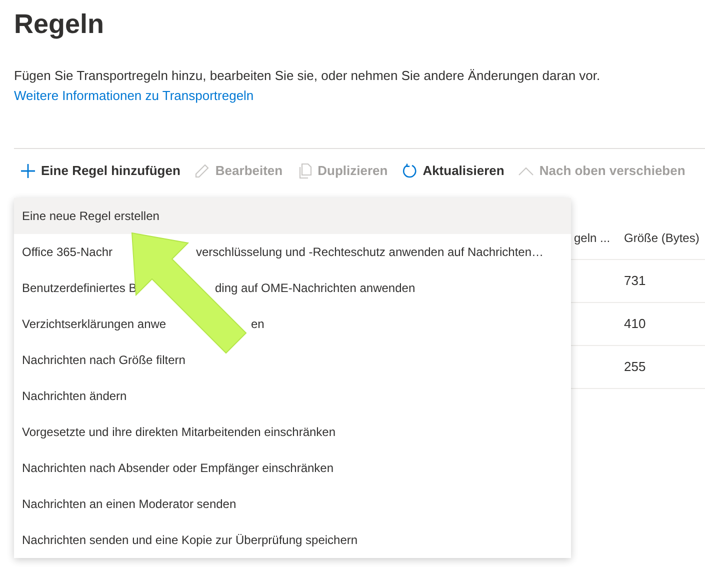 Image resolution: width=705 pixels, height=569 pixels. What do you see at coordinates (635, 367) in the screenshot?
I see `table-cell-text: 255` at bounding box center [635, 367].